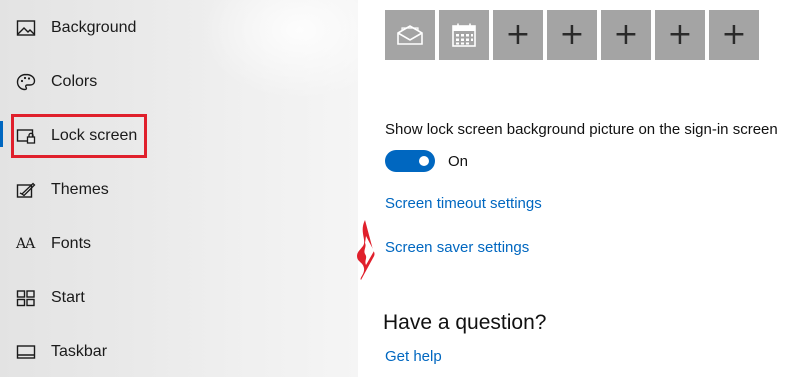 The width and height of the screenshot is (800, 377). Describe the element at coordinates (150, 244) in the screenshot. I see `sidebar-item-fonts: AA Fonts` at that location.